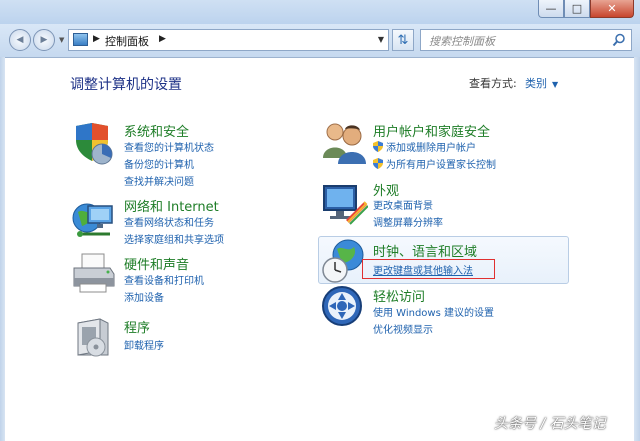 The image size is (640, 441). I want to click on link-homegroup-sharing: 选择家庭组和共享选项, so click(174, 238).